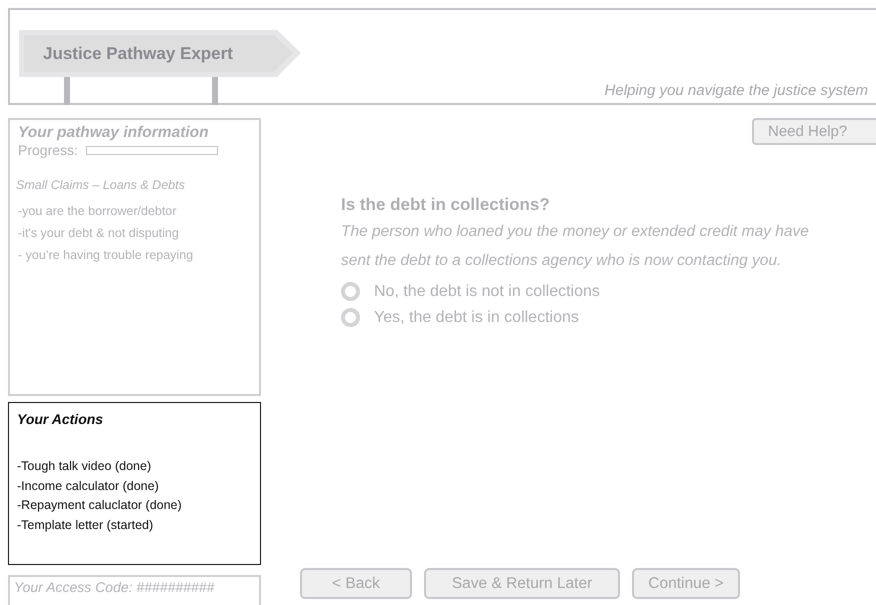  I want to click on question-description: The person who loaned you the money or extended credit may have sent the debt to a collections agency who is now contacting you., so click(575, 246).